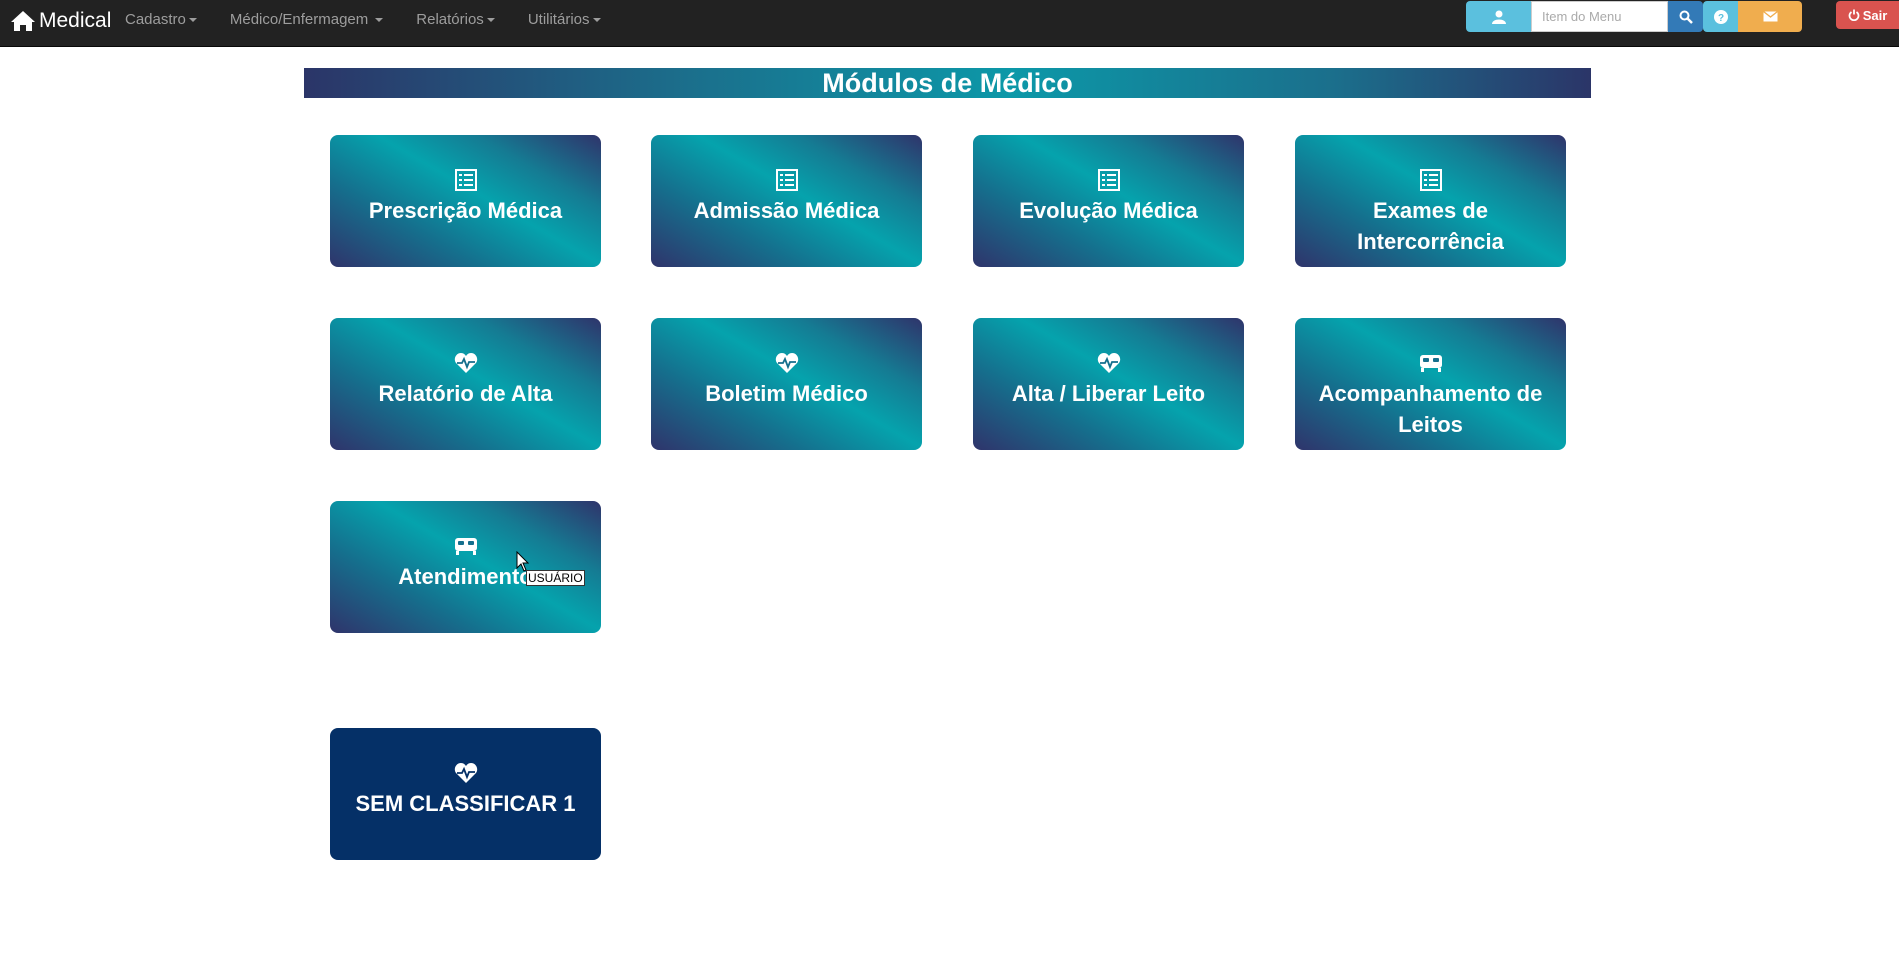  I want to click on card-boletim-medico: Boletim Médico, so click(786, 384).